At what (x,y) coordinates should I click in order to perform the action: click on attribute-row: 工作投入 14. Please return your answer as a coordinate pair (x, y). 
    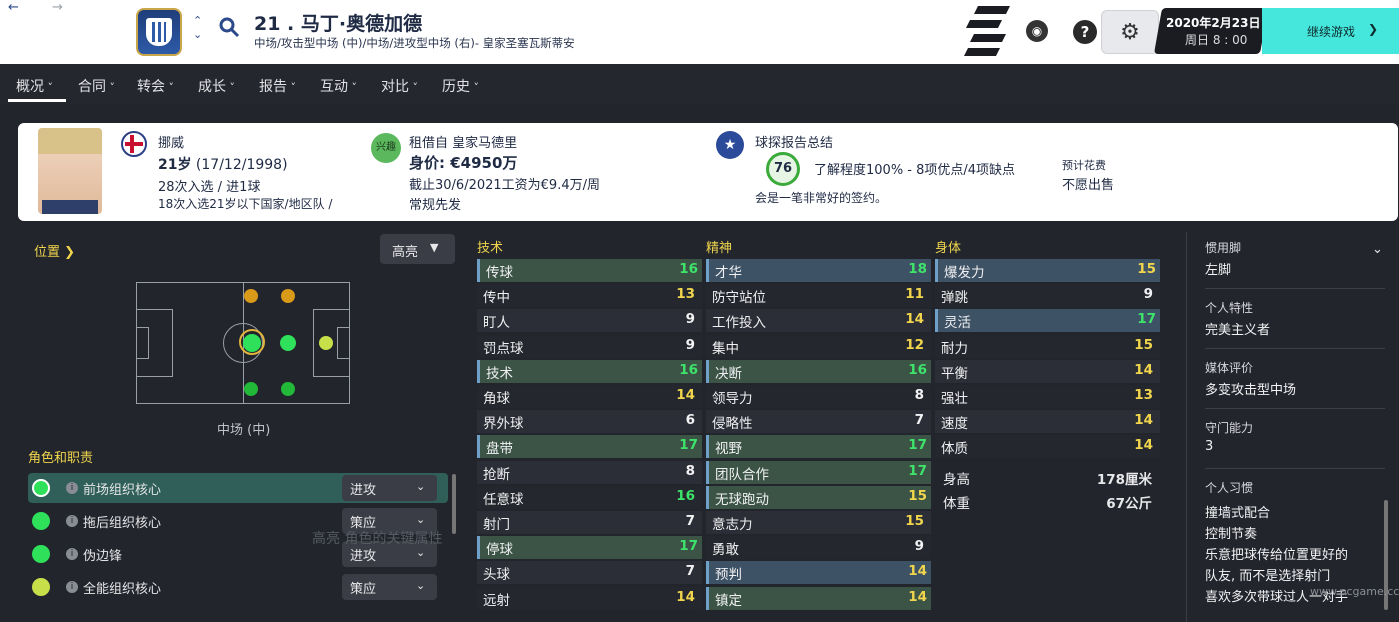
    Looking at the image, I should click on (818, 321).